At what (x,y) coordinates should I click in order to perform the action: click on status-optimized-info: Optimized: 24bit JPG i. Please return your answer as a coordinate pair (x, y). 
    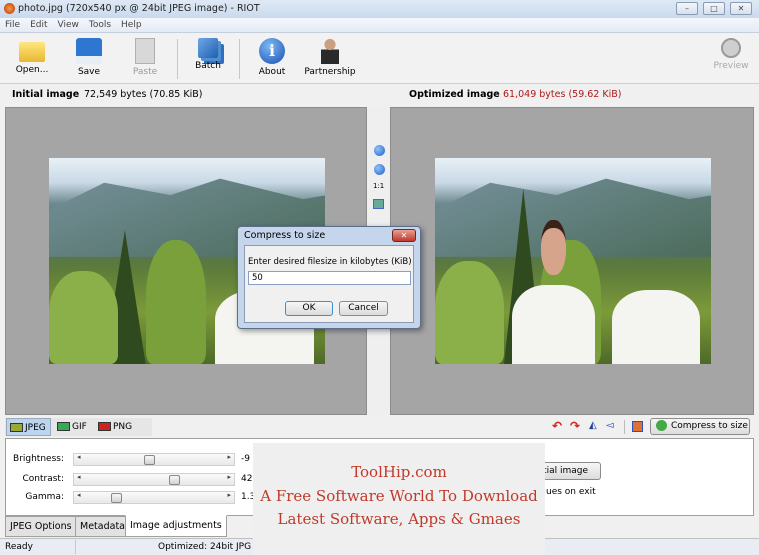
    Looking at the image, I should click on (207, 547).